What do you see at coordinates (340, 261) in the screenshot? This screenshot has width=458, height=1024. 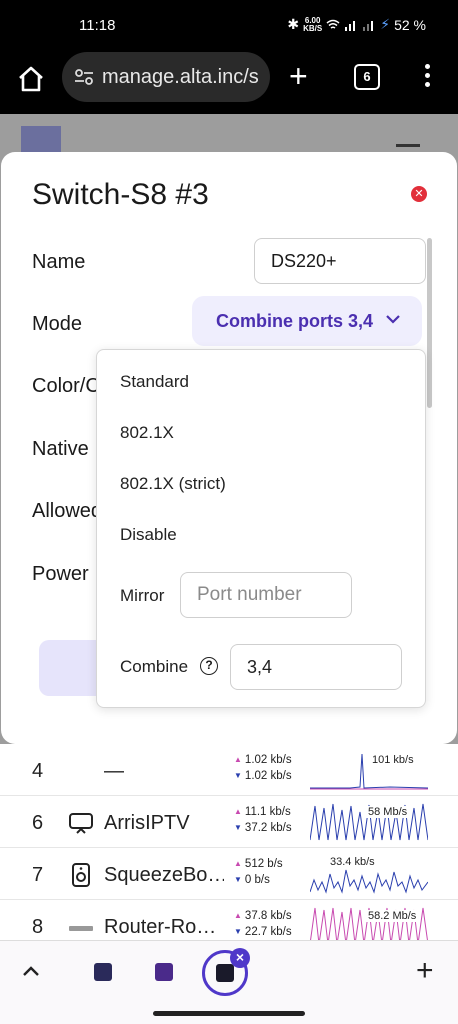 I see `name-input: DS220+` at bounding box center [340, 261].